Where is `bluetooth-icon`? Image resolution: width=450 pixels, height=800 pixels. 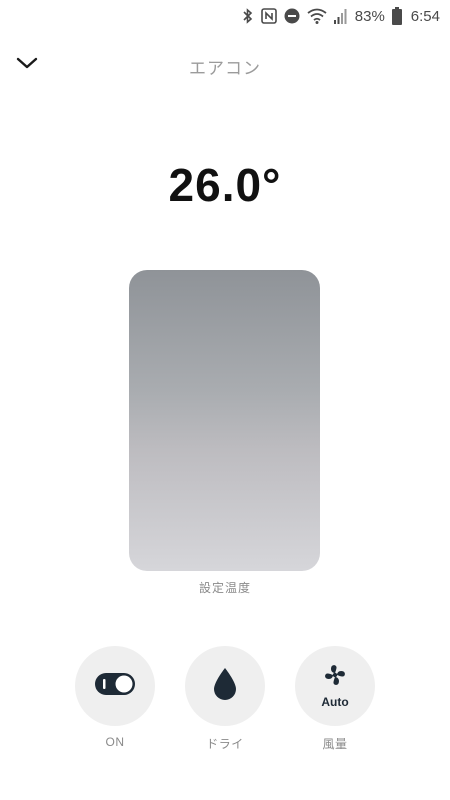
bluetooth-icon is located at coordinates (248, 16).